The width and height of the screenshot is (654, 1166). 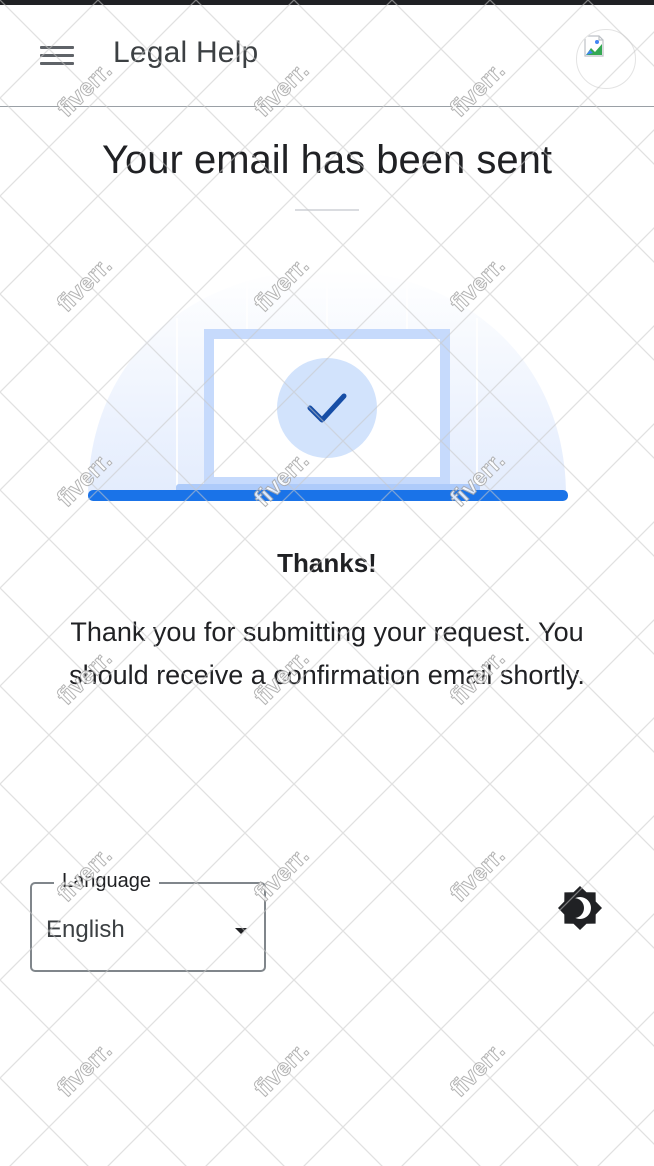 I want to click on laptop-checkmark-illustration, so click(x=328, y=385).